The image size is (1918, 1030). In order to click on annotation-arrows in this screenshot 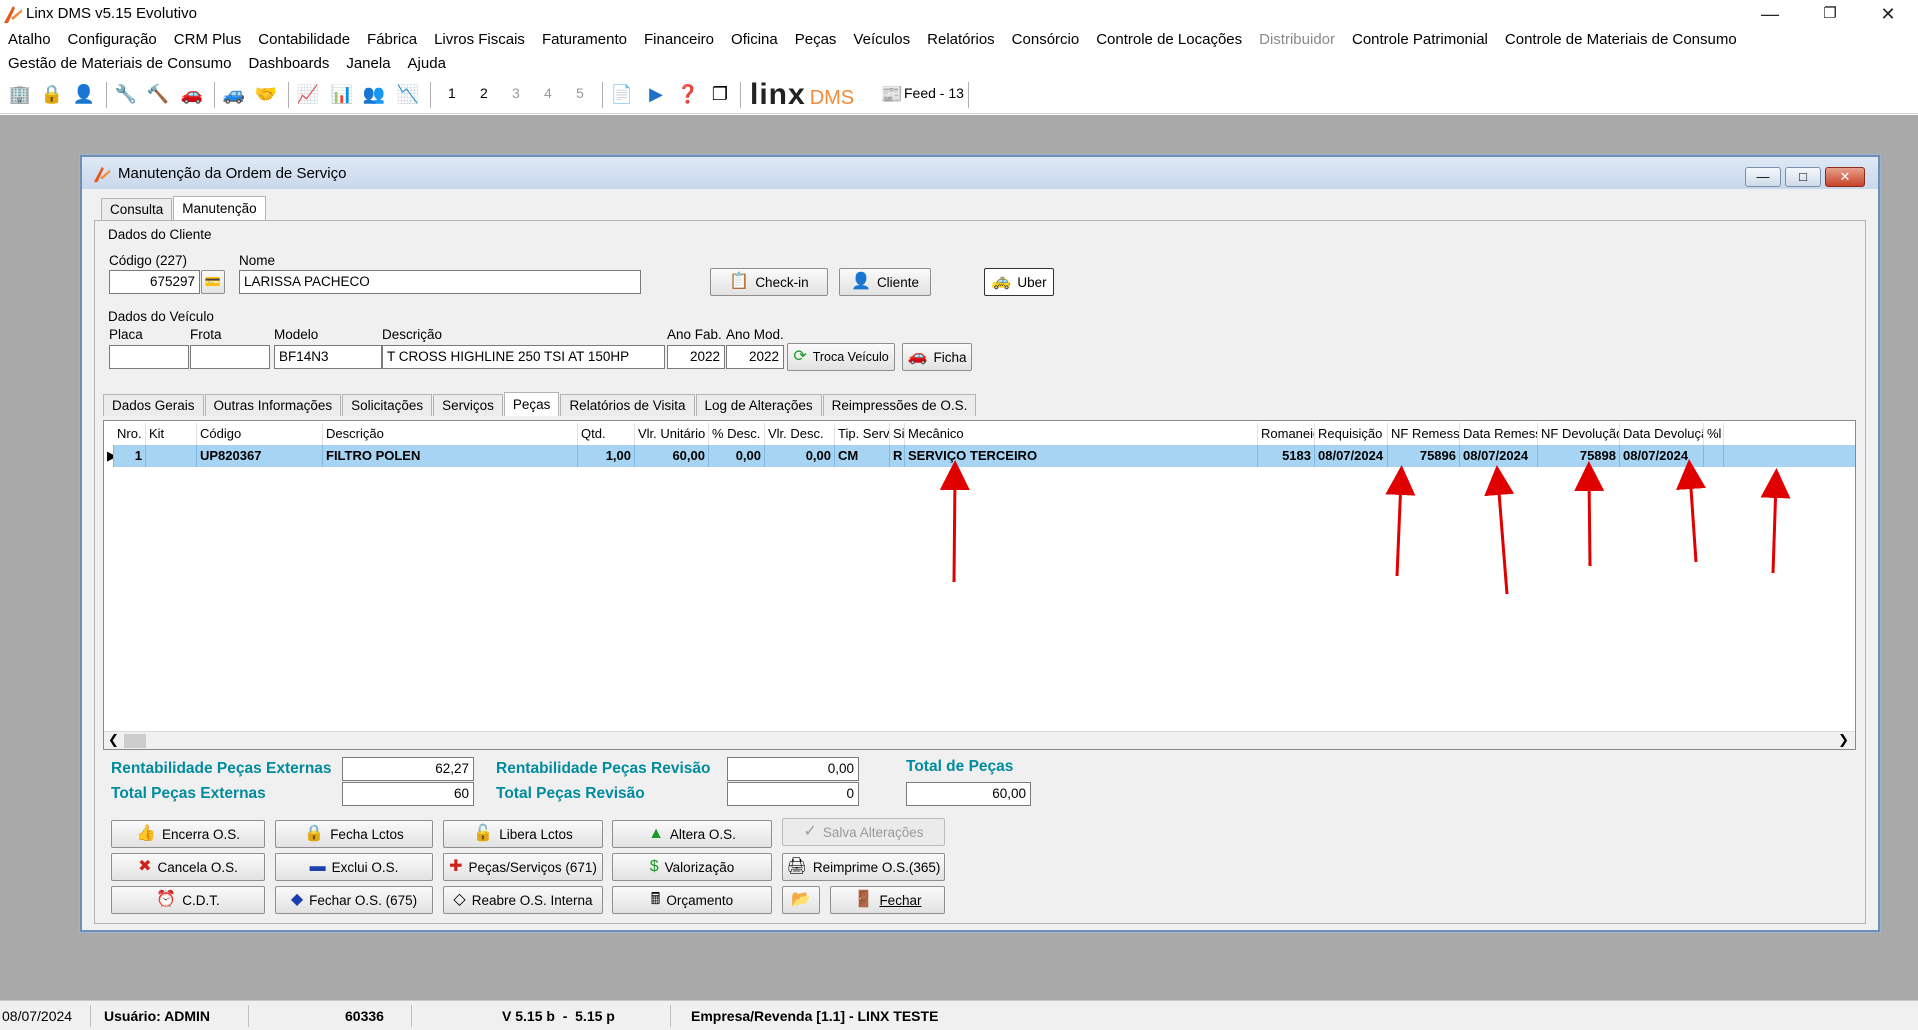, I will do `click(1365, 527)`.